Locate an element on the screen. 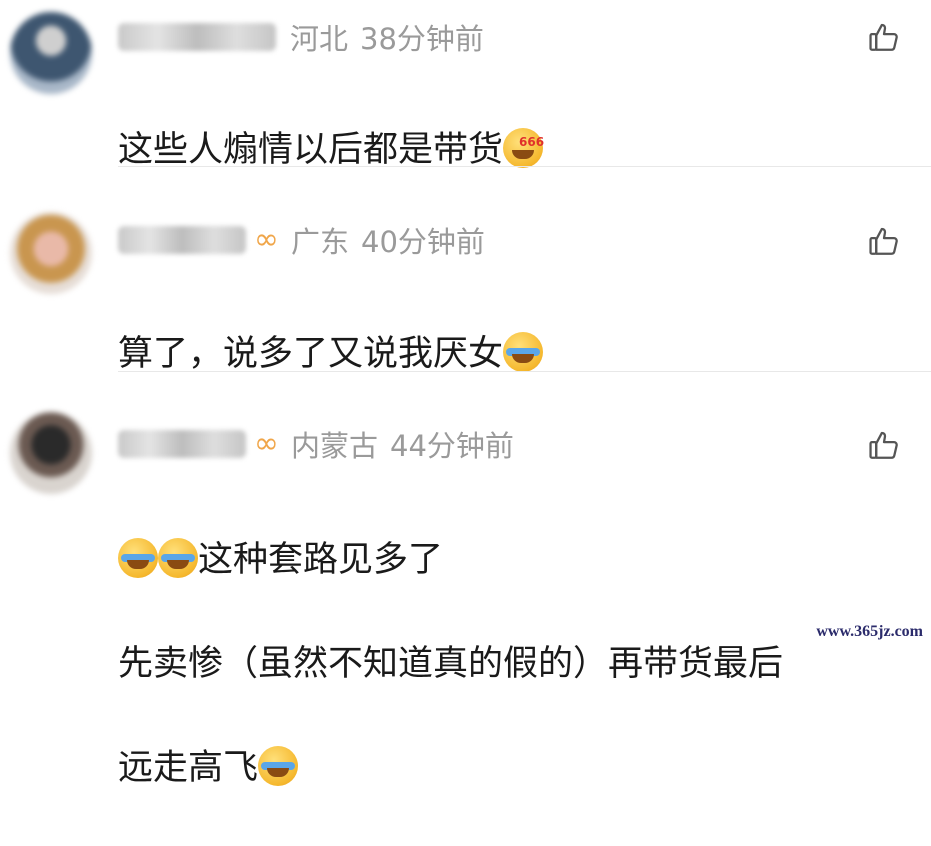 The height and width of the screenshot is (846, 931). comment-meta: 河北 38分钟前 is located at coordinates (301, 37).